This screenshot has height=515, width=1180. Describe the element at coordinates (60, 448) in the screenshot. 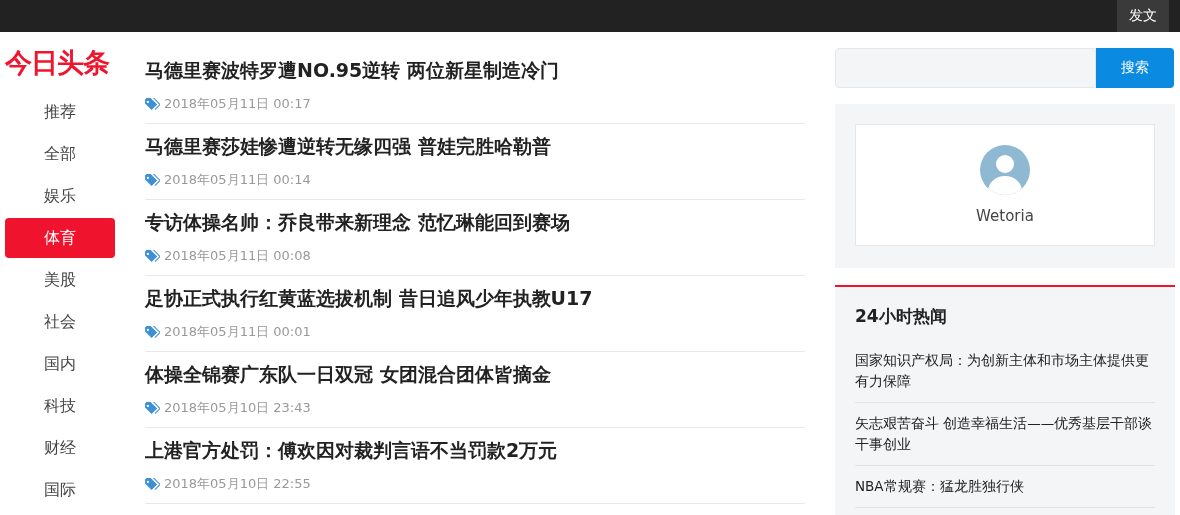

I see `nav-item: 财经` at that location.